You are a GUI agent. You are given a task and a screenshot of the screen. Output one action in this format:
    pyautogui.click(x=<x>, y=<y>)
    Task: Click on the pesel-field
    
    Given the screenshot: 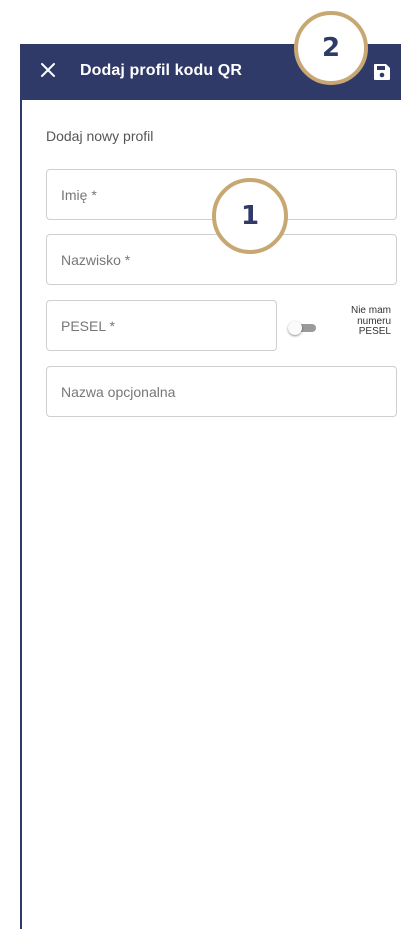 What is the action you would take?
    pyautogui.click(x=161, y=325)
    